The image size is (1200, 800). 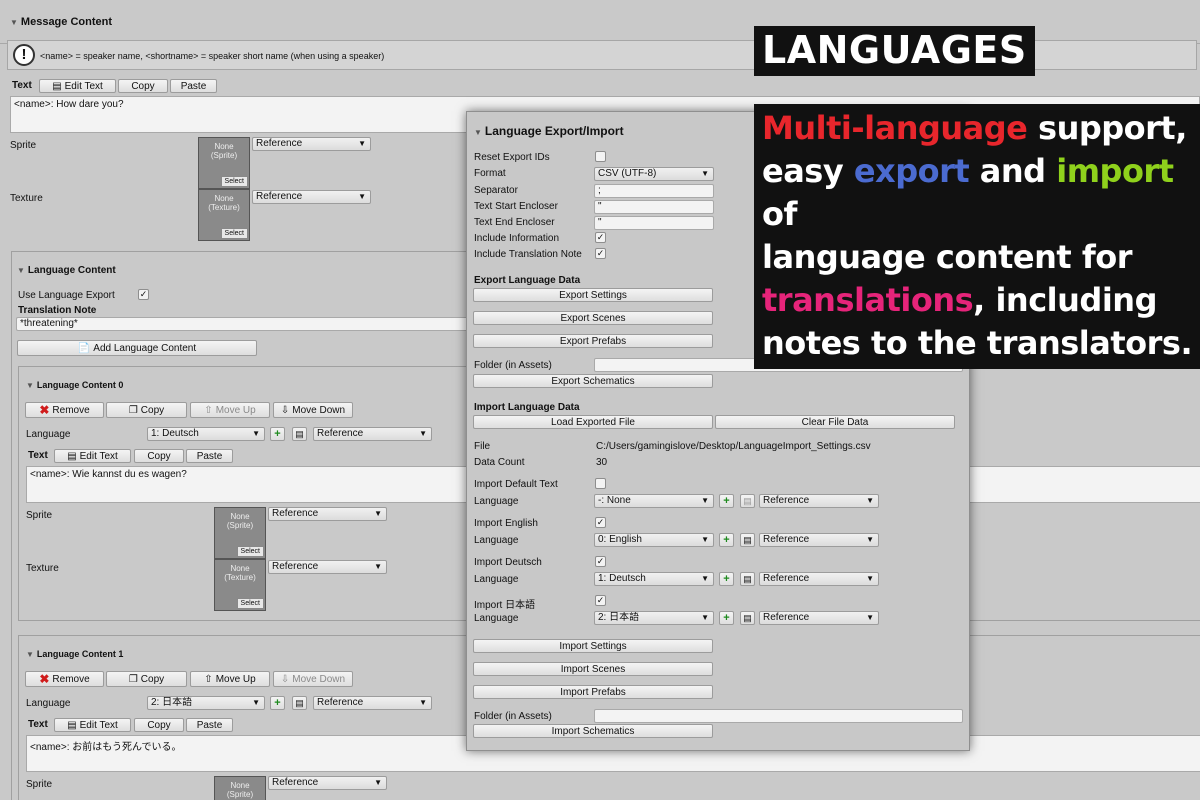 What do you see at coordinates (778, 716) in the screenshot?
I see `import-folder-field` at bounding box center [778, 716].